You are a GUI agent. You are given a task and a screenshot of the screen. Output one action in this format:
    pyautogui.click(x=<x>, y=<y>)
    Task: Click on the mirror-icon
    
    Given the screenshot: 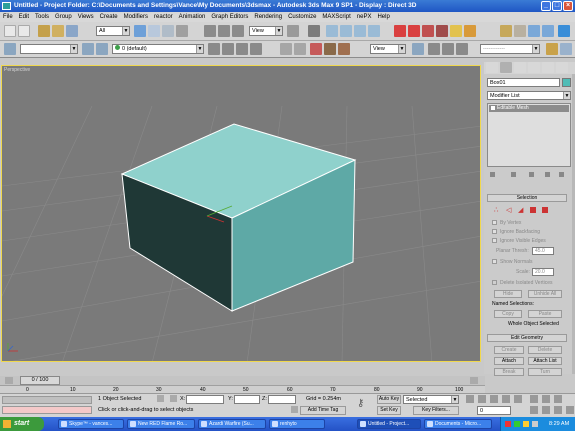 What is the action you would take?
    pyautogui.click(x=400, y=31)
    